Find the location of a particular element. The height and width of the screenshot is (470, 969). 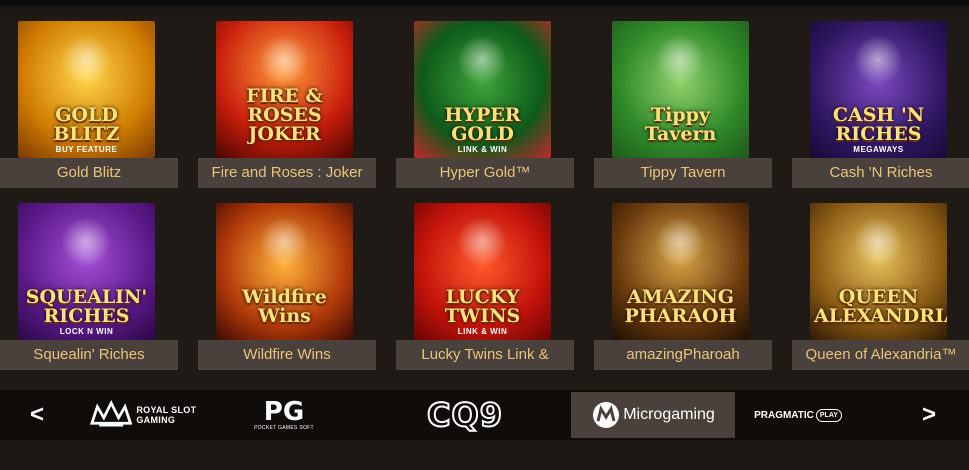

provider-microgaming: Microgaming is located at coordinates (653, 415).